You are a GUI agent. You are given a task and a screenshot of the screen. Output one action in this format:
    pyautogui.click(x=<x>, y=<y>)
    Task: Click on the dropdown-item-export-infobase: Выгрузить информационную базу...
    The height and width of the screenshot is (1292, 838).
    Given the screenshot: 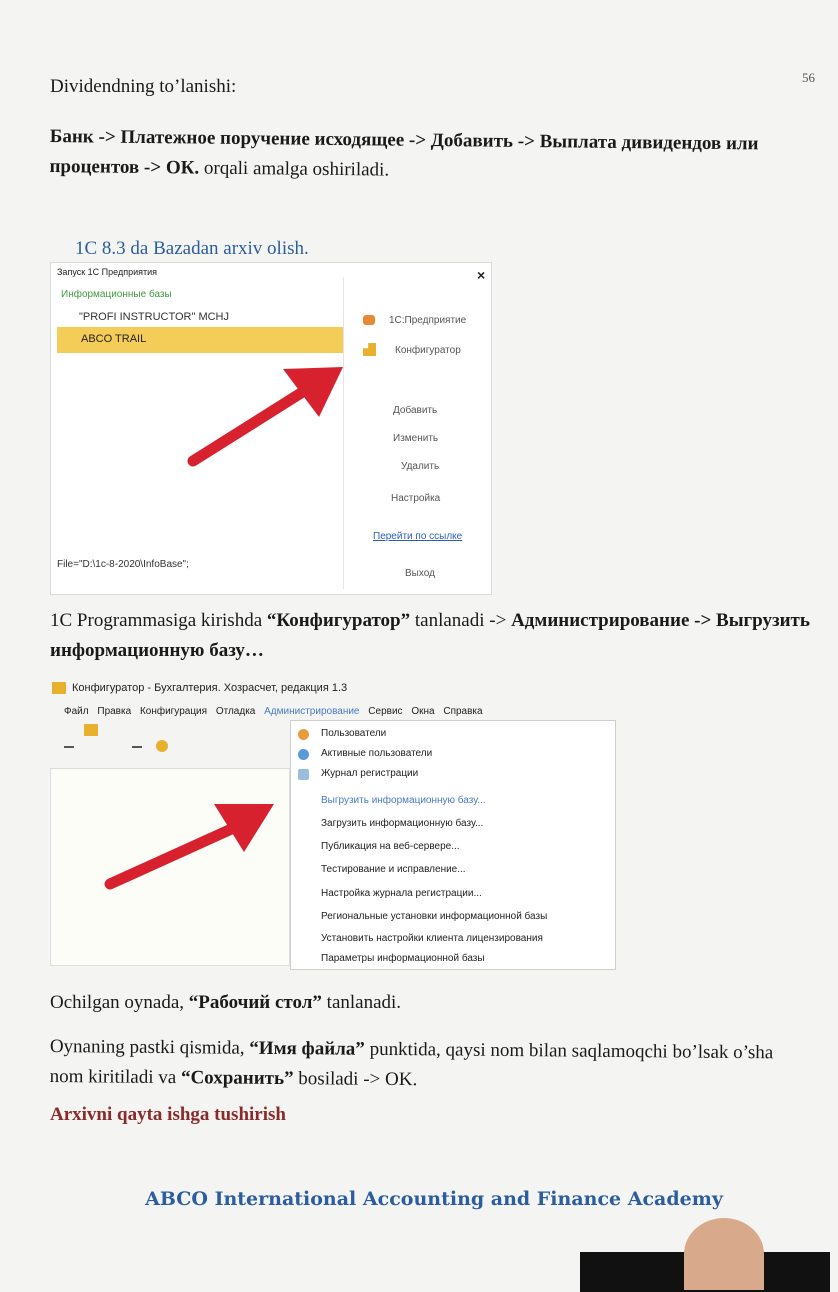 What is the action you would take?
    pyautogui.click(x=403, y=800)
    